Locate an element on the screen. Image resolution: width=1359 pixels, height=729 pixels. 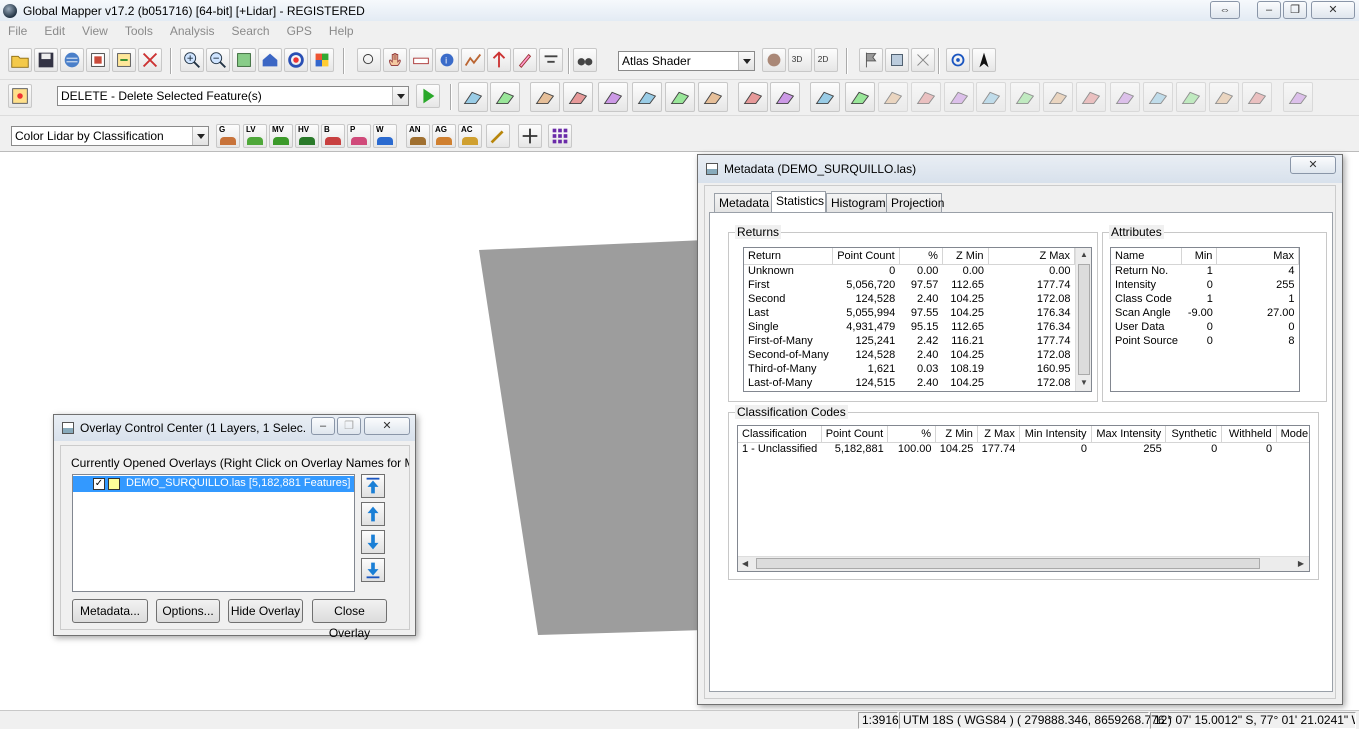
col-point-count: Point Count is located at coordinates (866, 256).